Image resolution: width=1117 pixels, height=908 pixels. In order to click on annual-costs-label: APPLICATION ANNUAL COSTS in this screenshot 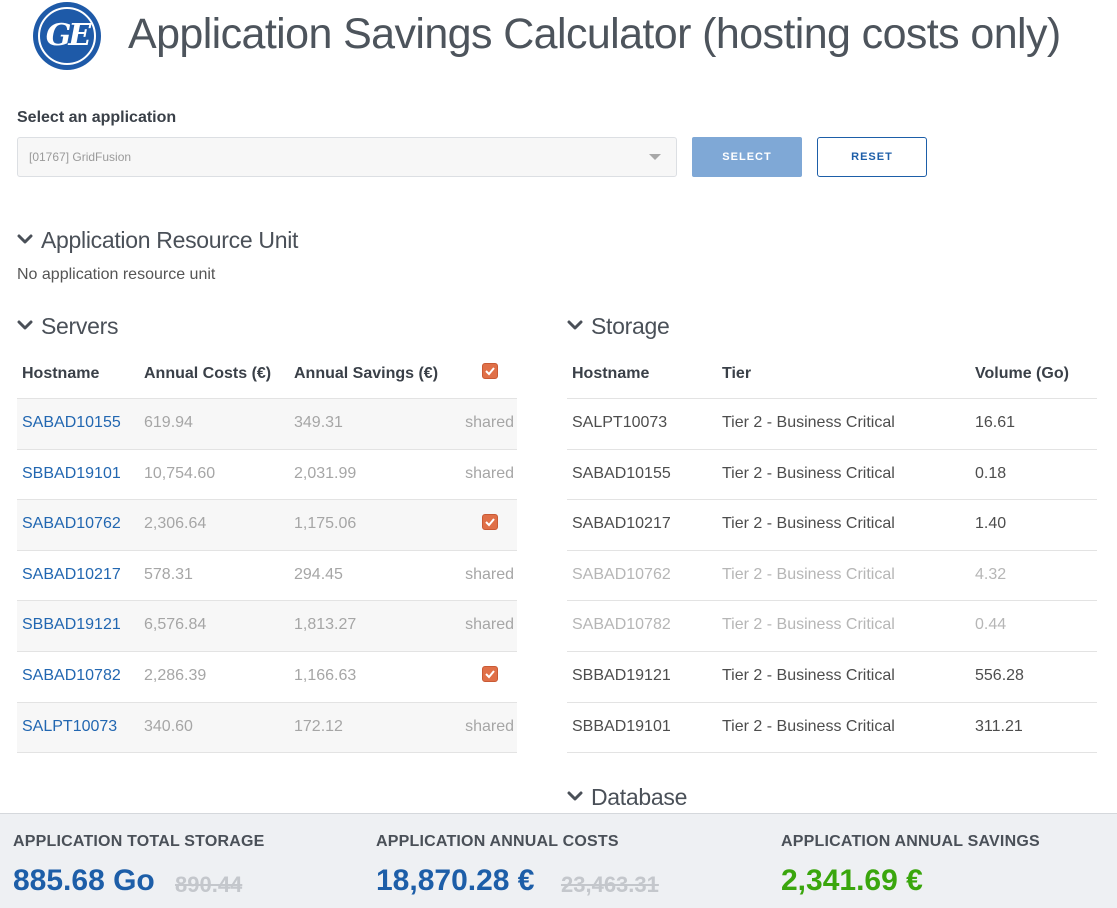, I will do `click(497, 841)`.